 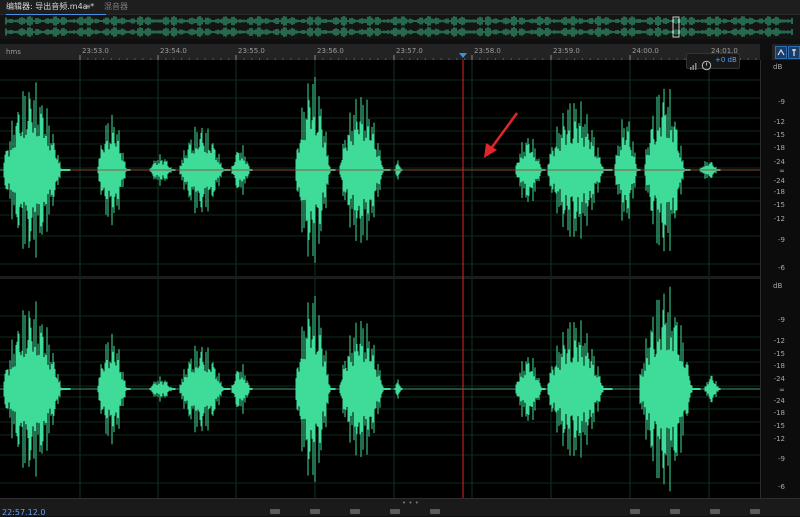 What do you see at coordinates (463, 55) in the screenshot?
I see `playhead-marker-icon` at bounding box center [463, 55].